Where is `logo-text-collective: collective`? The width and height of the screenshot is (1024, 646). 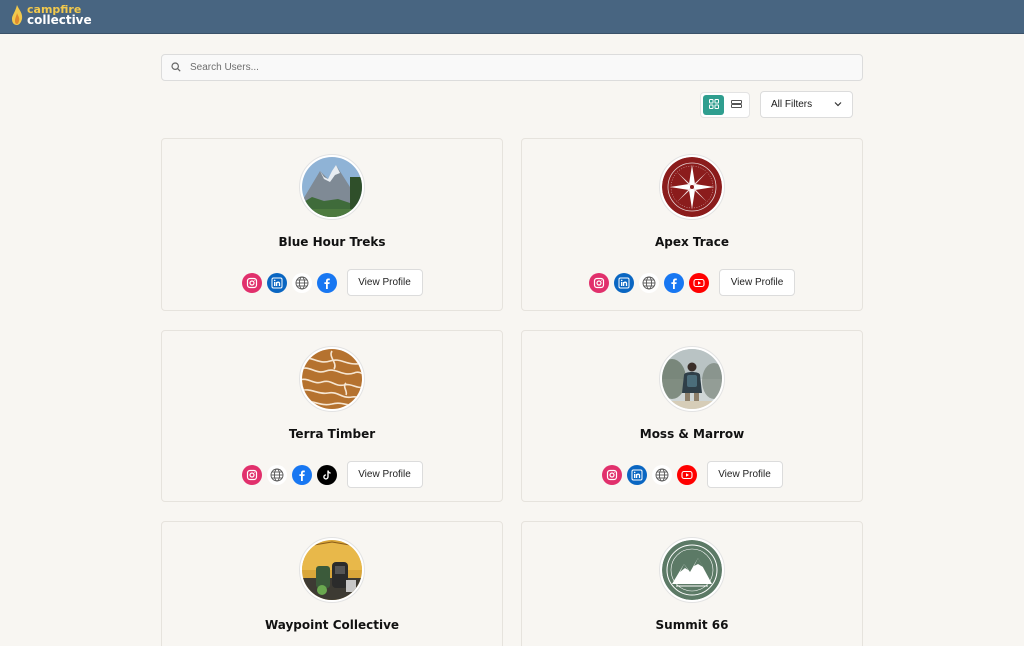 logo-text-collective: collective is located at coordinates (59, 20).